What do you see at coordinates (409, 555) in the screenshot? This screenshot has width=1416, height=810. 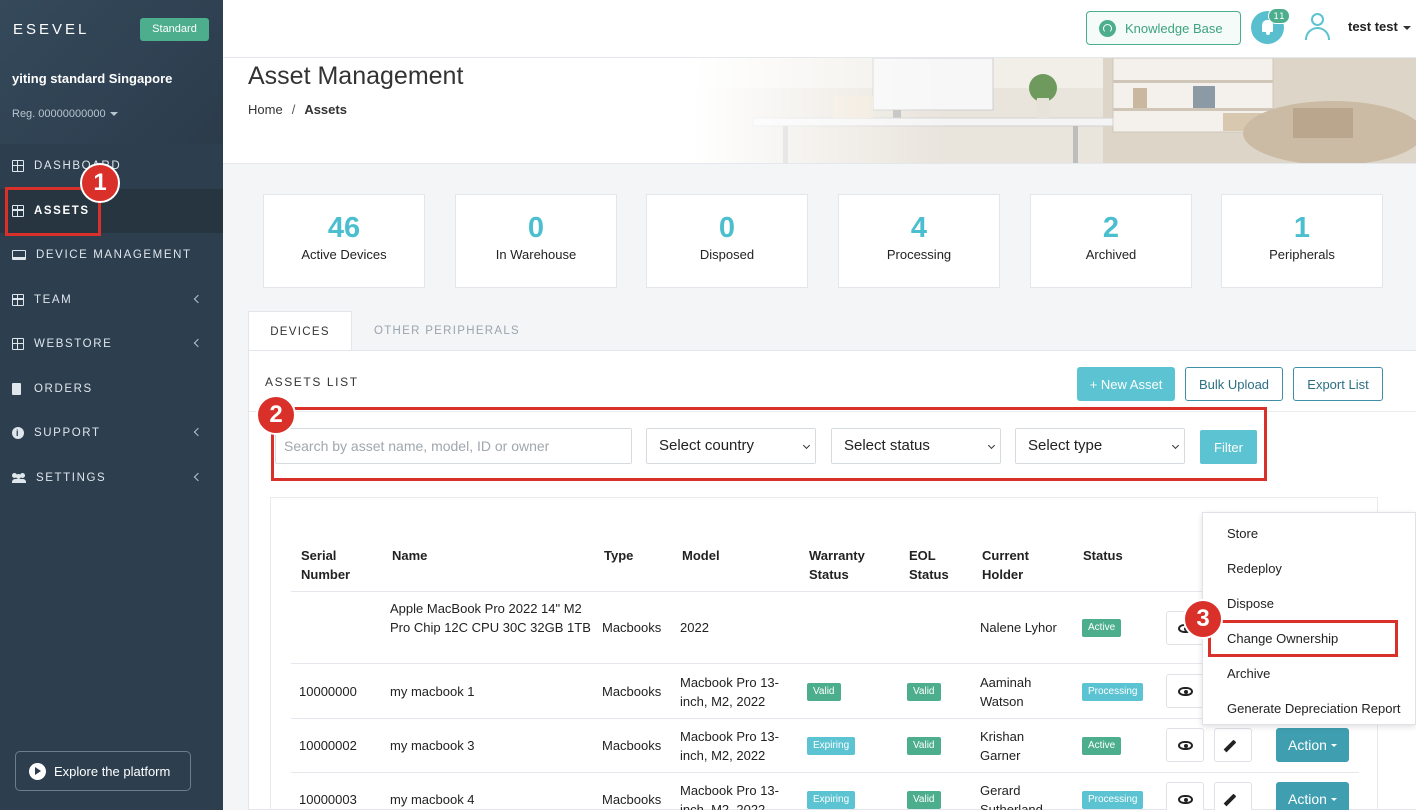 I see `column-header-name: Name` at bounding box center [409, 555].